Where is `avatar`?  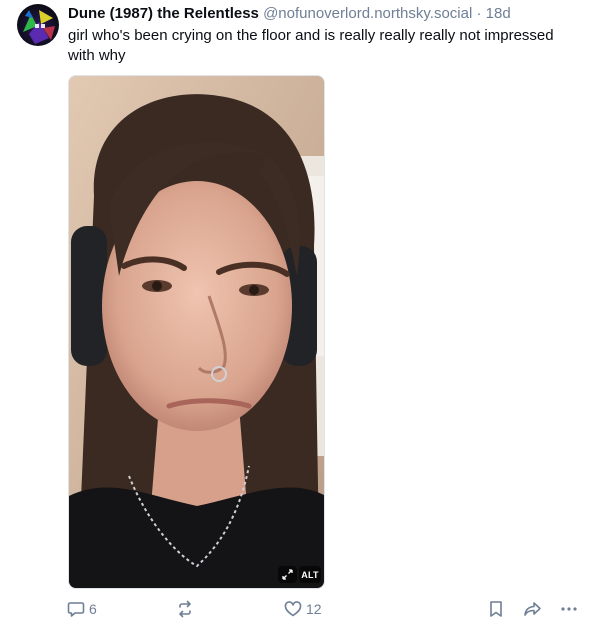
avatar is located at coordinates (38, 25).